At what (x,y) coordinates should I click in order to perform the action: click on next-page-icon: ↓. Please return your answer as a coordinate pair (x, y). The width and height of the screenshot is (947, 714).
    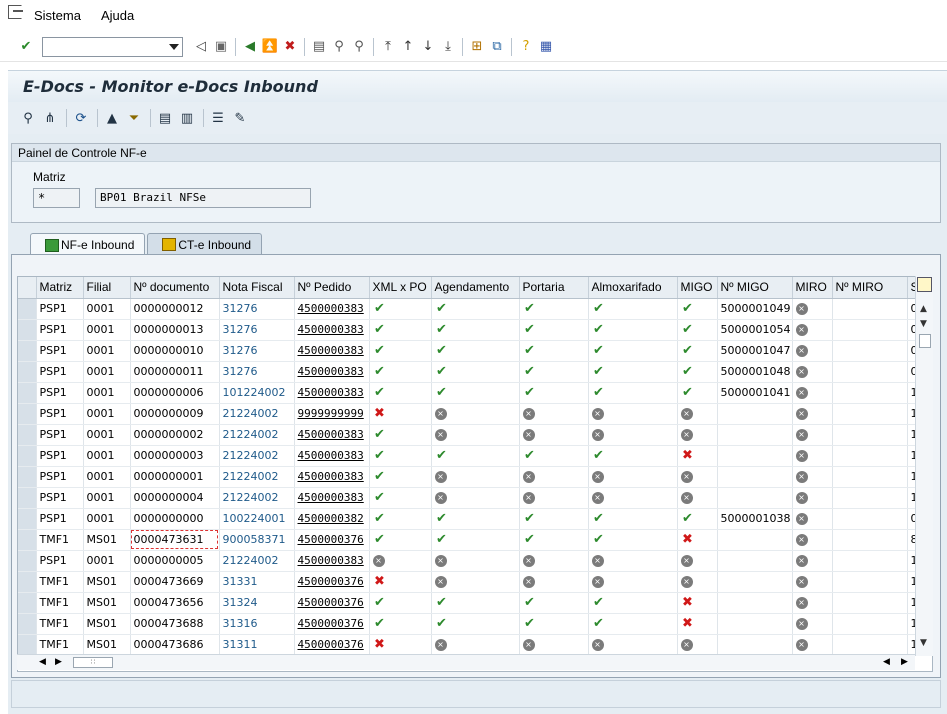
    Looking at the image, I should click on (428, 47).